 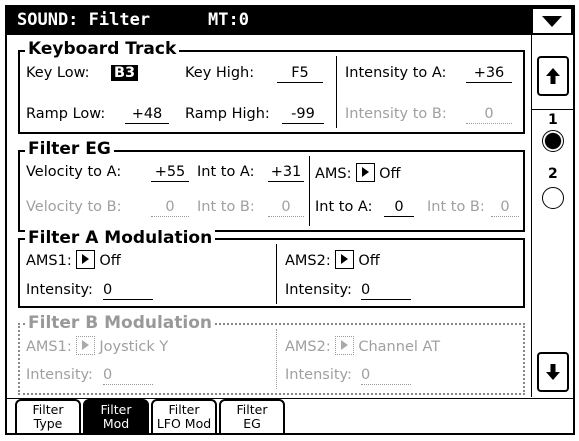 I want to click on page-title: SOUND: Filter, so click(x=84, y=20).